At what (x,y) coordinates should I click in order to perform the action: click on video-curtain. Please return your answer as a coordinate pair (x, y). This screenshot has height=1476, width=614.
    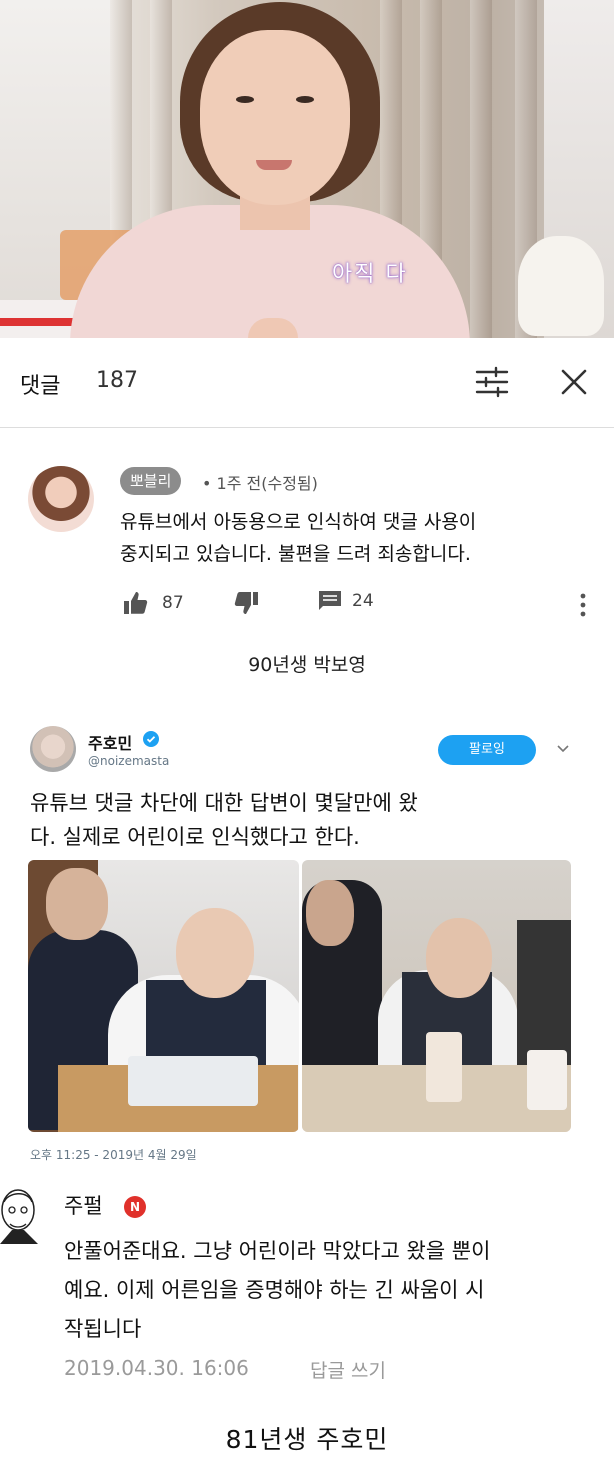
    Looking at the image, I should click on (481, 169).